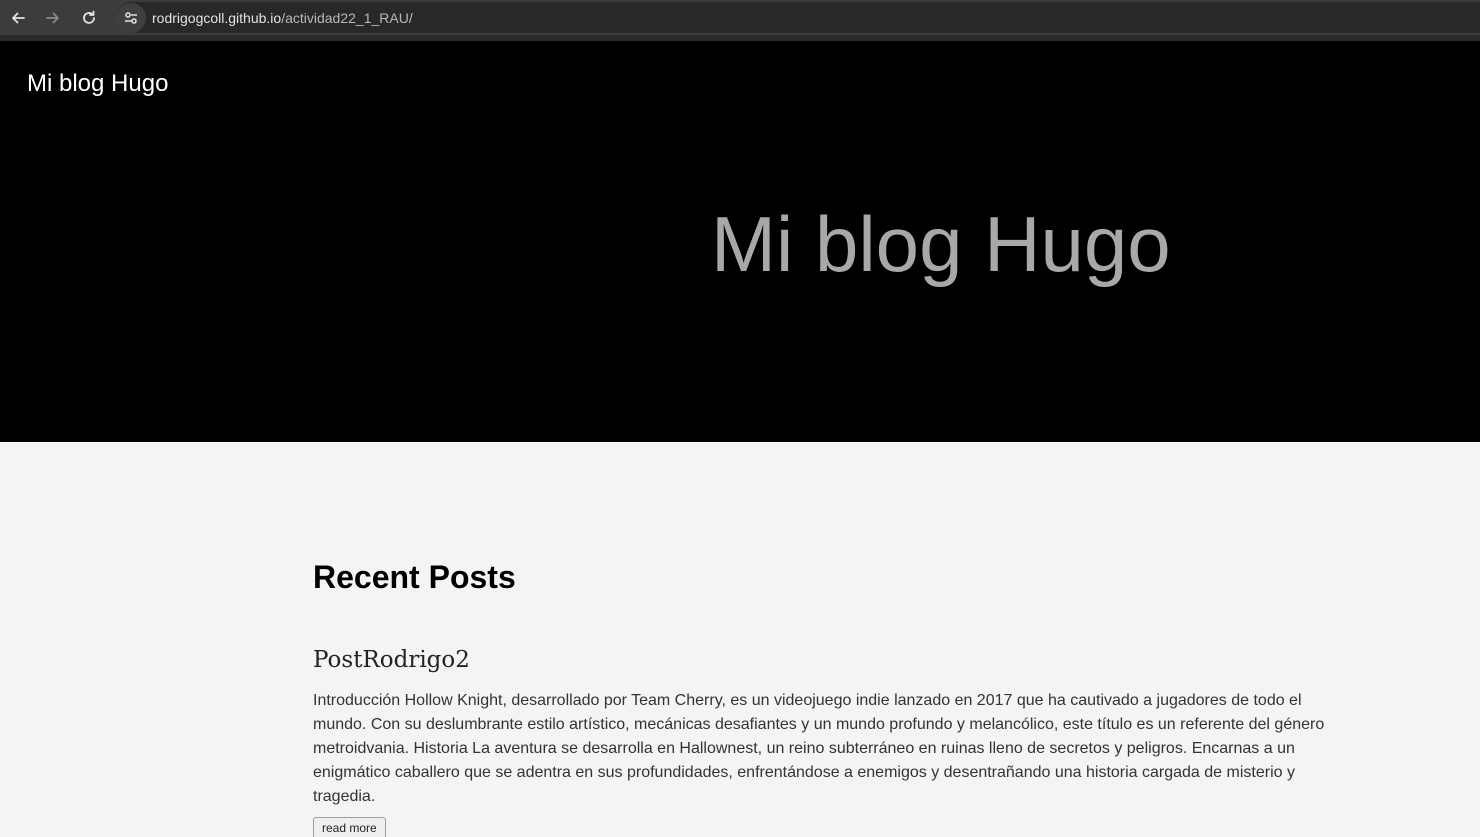 The image size is (1480, 837). What do you see at coordinates (347, 17) in the screenshot?
I see `url-path: /actividad22_1_RAU/` at bounding box center [347, 17].